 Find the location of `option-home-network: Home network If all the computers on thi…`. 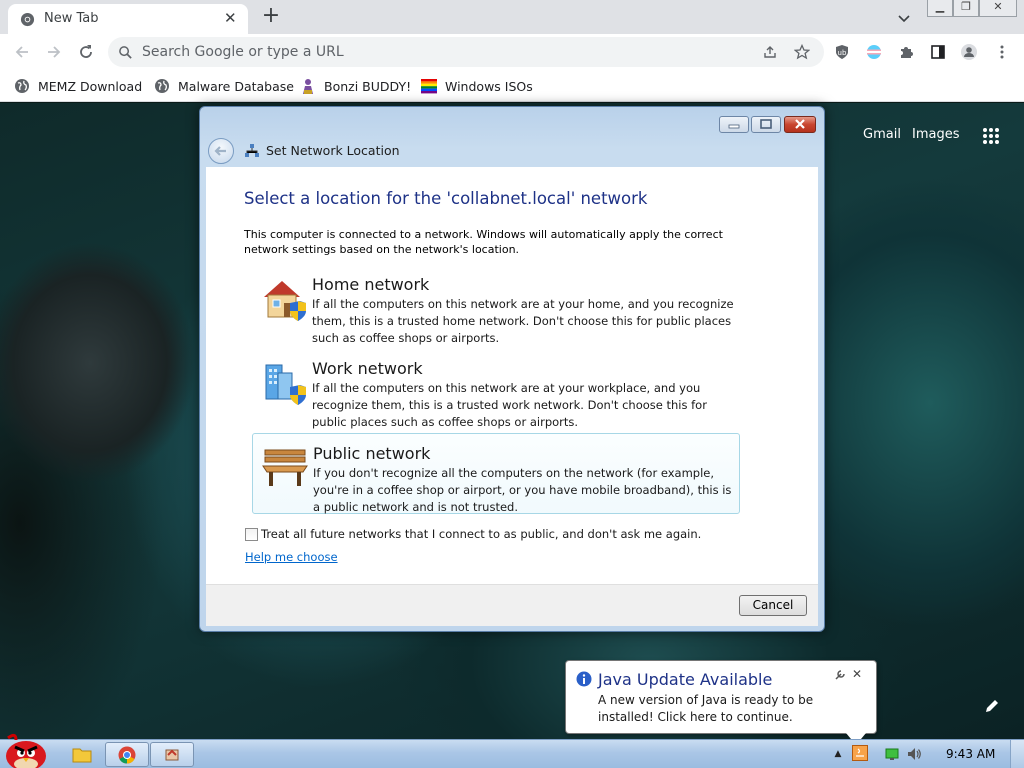

option-home-network: Home network If all the computers on thi… is located at coordinates (496, 315).